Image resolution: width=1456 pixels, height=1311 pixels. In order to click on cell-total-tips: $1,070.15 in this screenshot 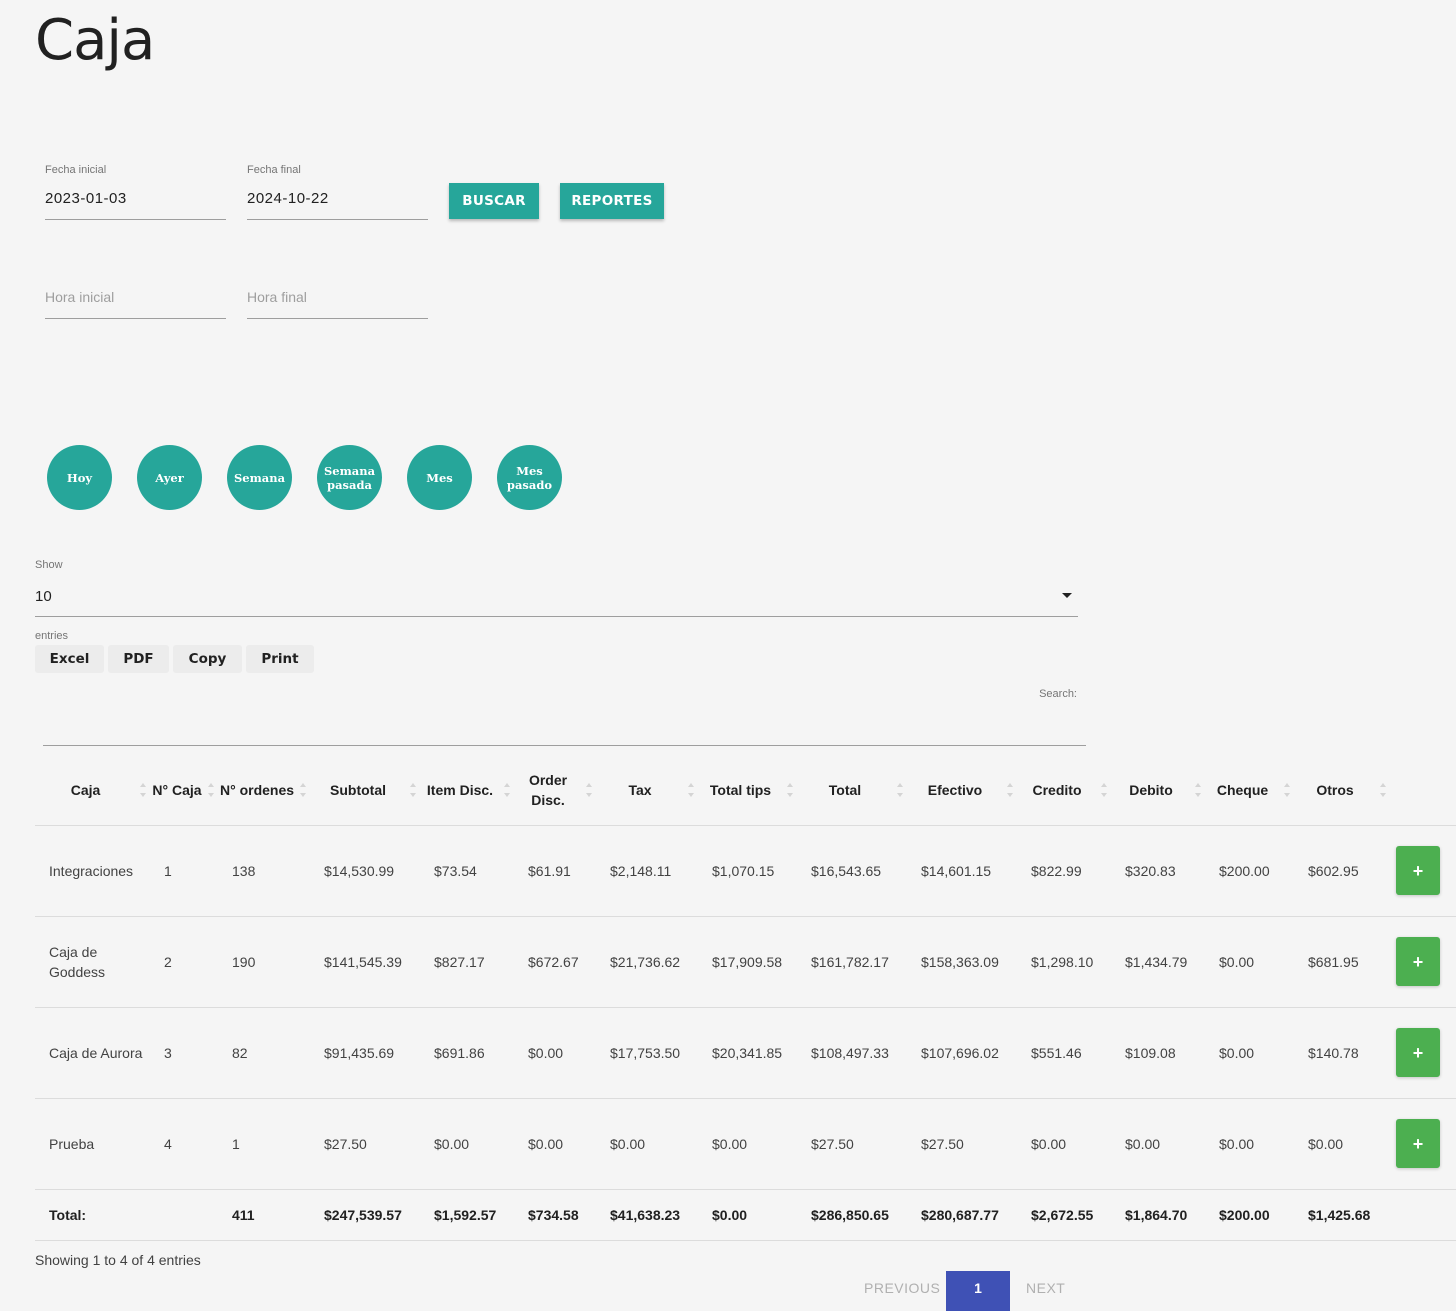, I will do `click(747, 871)`.